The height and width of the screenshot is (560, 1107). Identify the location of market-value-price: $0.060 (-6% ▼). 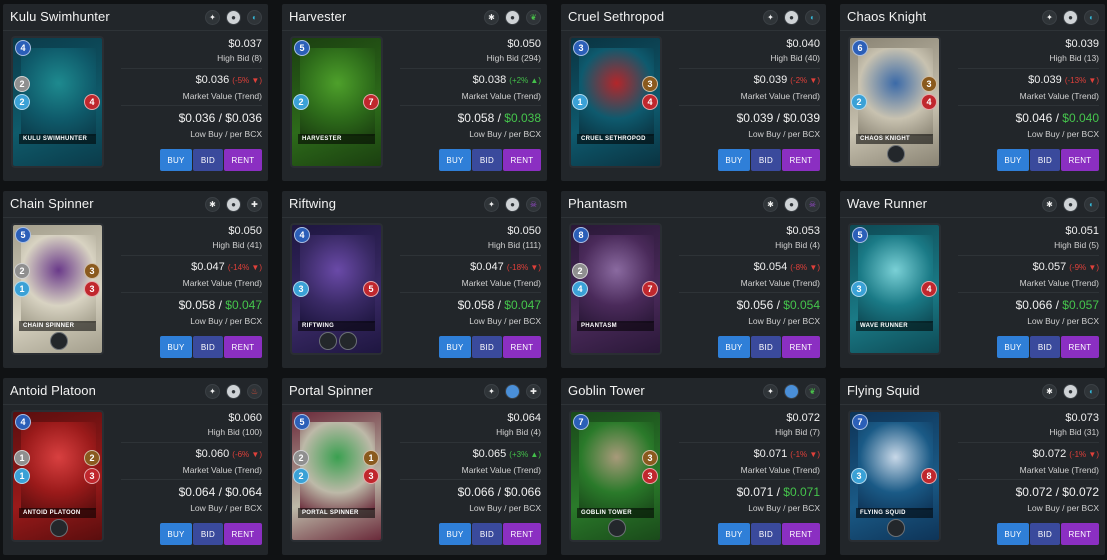
(229, 454).